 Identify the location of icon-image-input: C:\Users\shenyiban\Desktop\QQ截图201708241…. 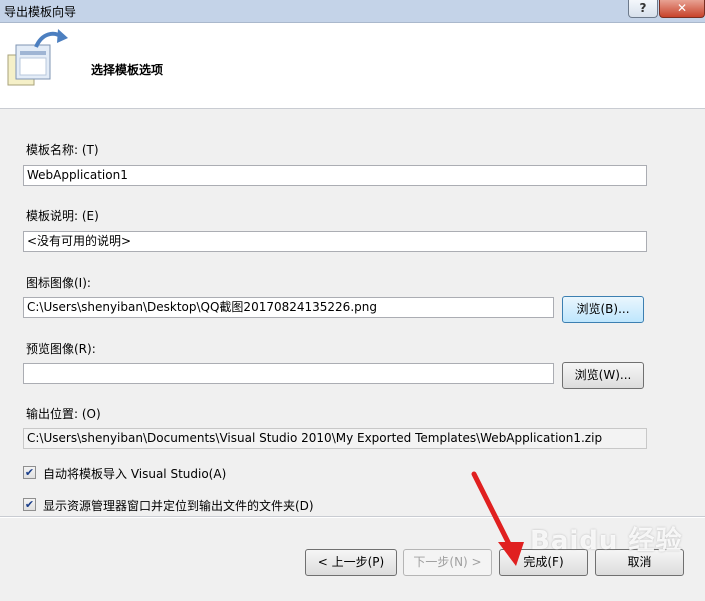
(288, 307).